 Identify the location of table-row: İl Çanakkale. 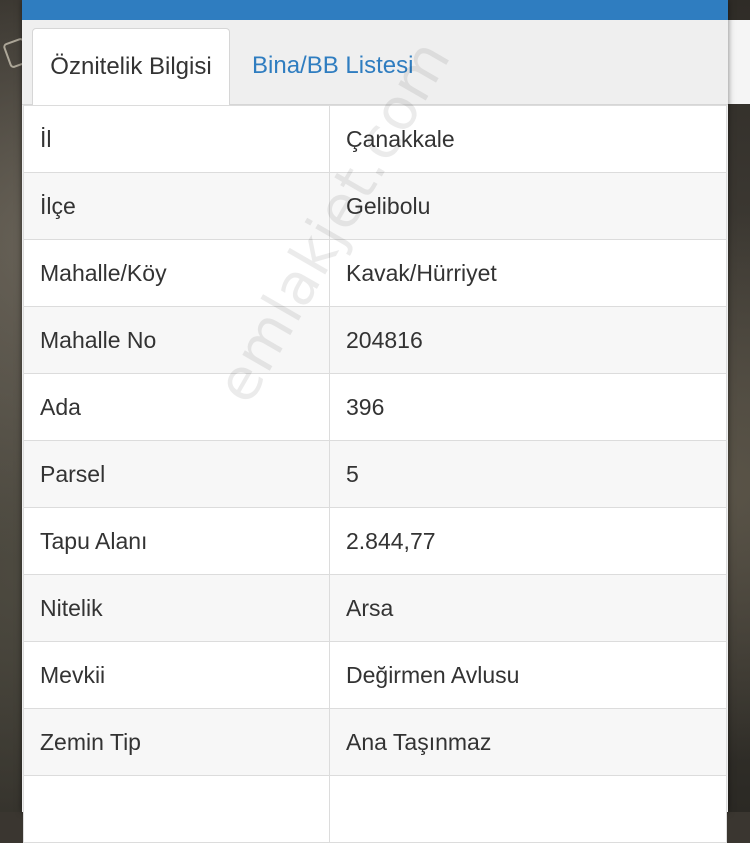
(375, 139).